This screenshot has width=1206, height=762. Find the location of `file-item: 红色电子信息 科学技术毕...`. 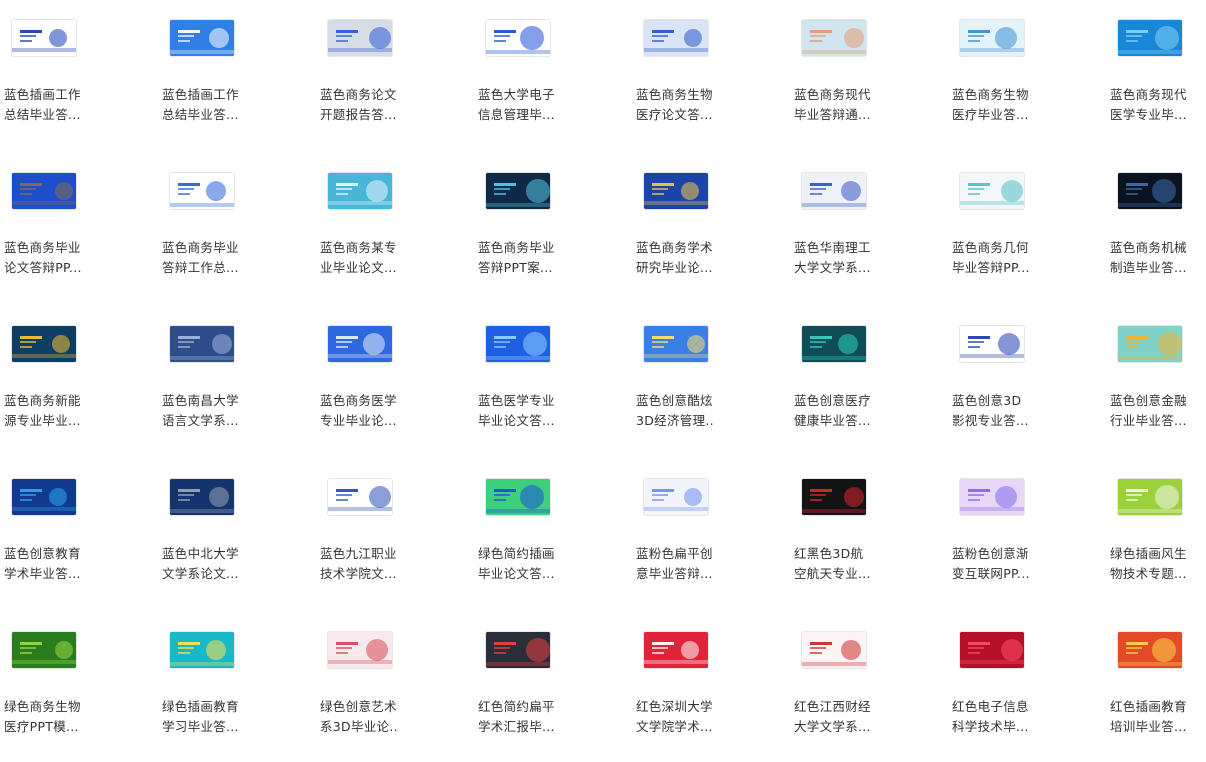

file-item: 红色电子信息 科学技术毕... is located at coordinates (1027, 687).